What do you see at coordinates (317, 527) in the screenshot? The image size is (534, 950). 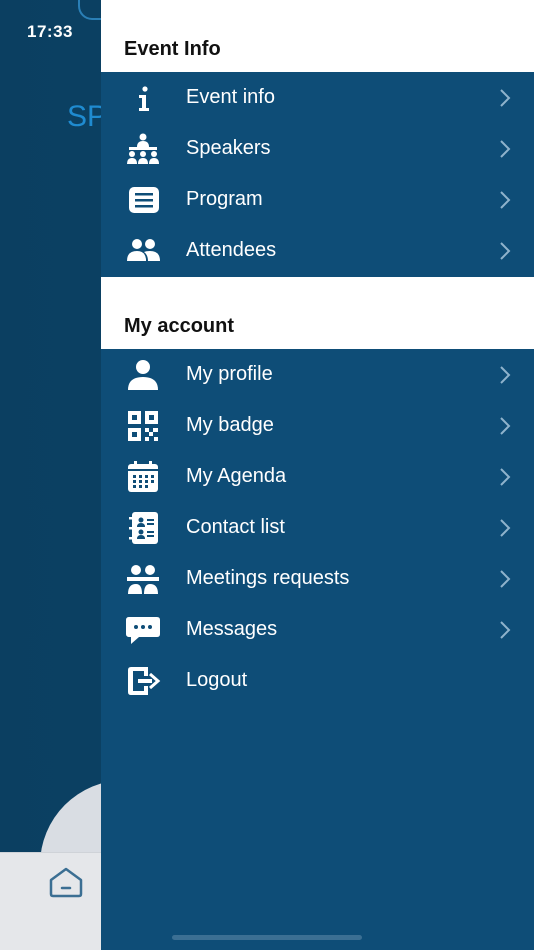 I see `menu-item-contact-list: Contact list` at bounding box center [317, 527].